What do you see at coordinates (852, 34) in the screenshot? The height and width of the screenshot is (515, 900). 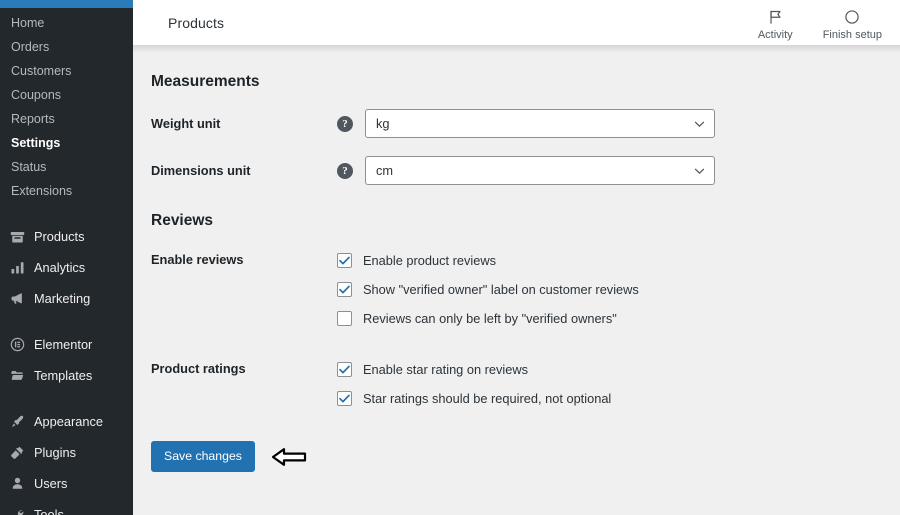 I see `finish-setup-label: Finish setup` at bounding box center [852, 34].